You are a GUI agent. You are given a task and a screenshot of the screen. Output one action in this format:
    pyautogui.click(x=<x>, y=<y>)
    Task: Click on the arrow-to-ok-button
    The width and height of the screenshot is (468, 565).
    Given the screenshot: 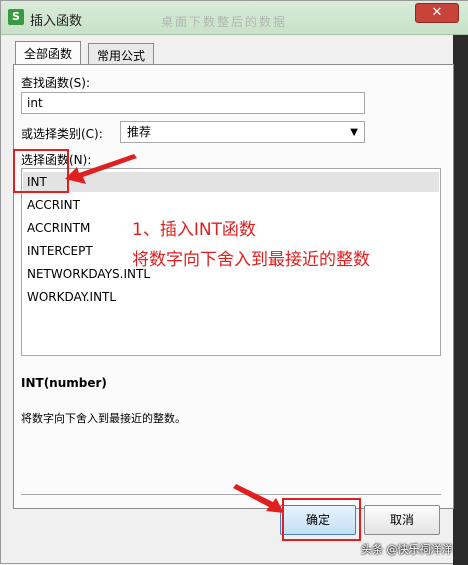 What is the action you would take?
    pyautogui.click(x=258, y=498)
    